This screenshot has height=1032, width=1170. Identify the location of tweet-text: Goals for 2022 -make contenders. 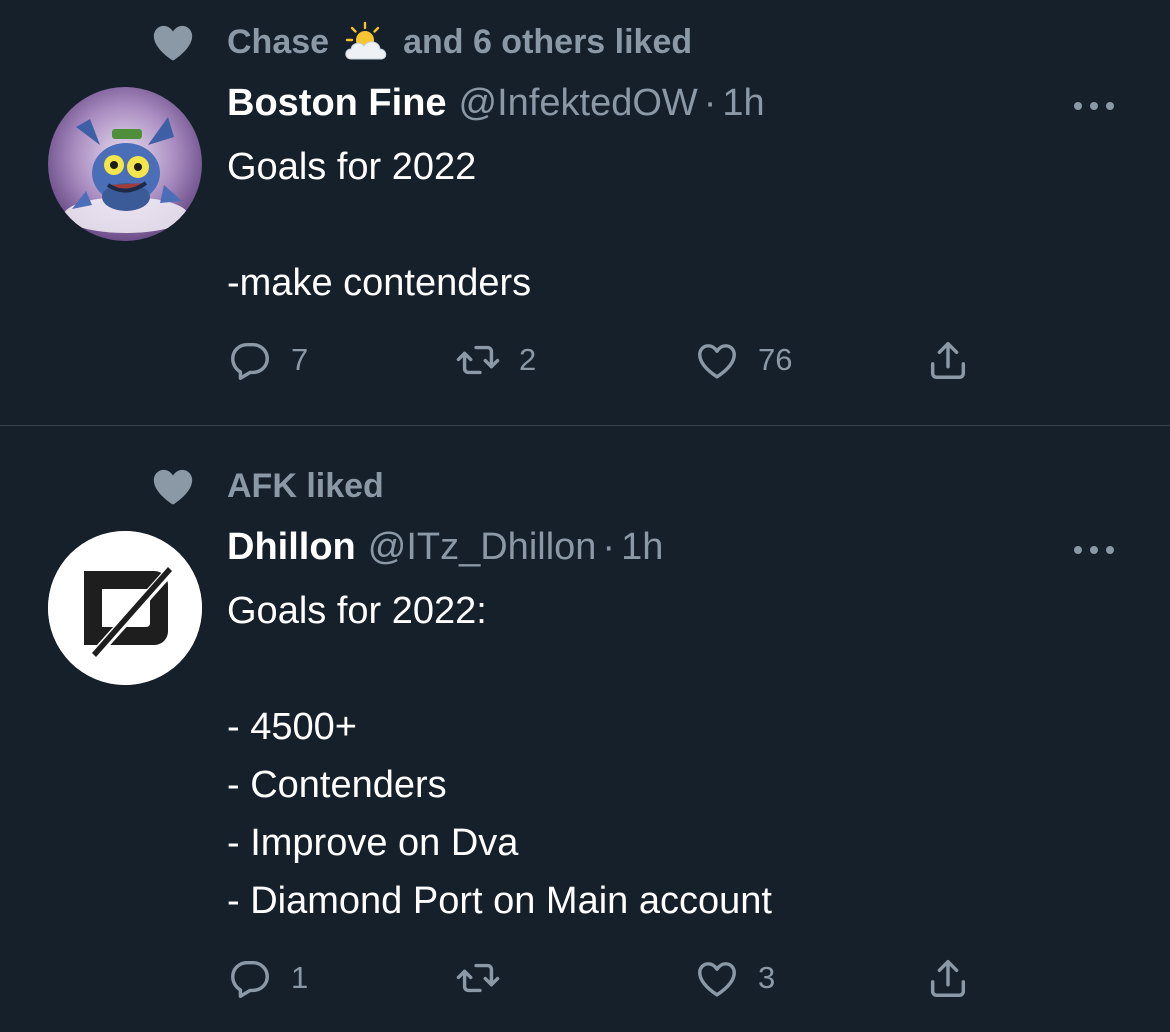
(379, 225).